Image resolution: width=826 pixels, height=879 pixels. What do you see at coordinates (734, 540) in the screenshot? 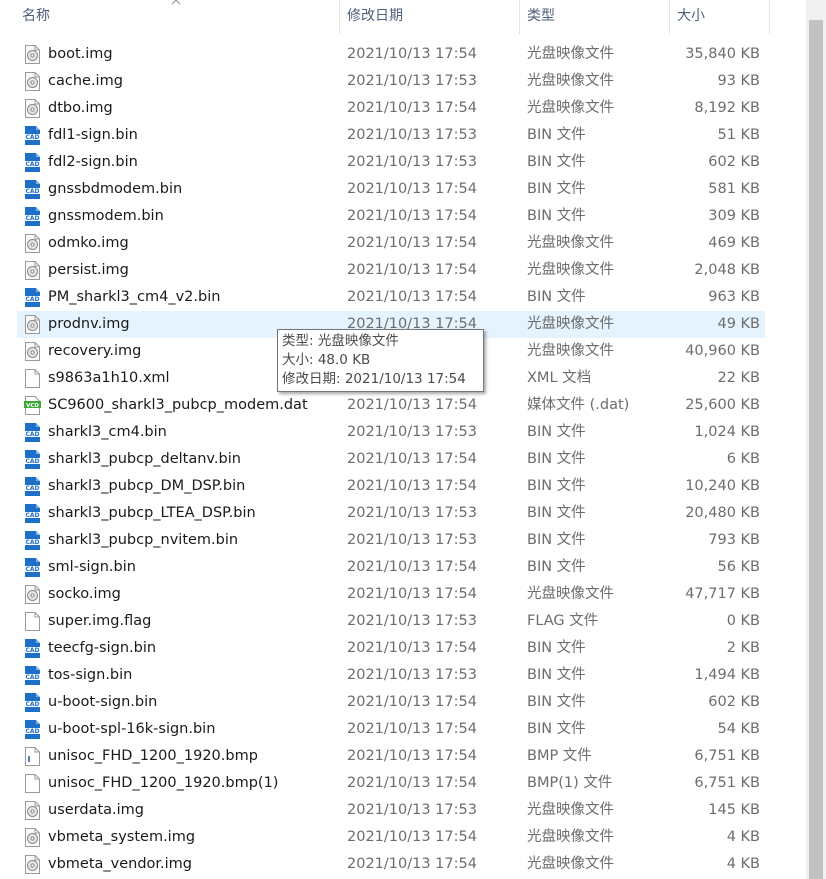
I see `file-size: 793 KB` at bounding box center [734, 540].